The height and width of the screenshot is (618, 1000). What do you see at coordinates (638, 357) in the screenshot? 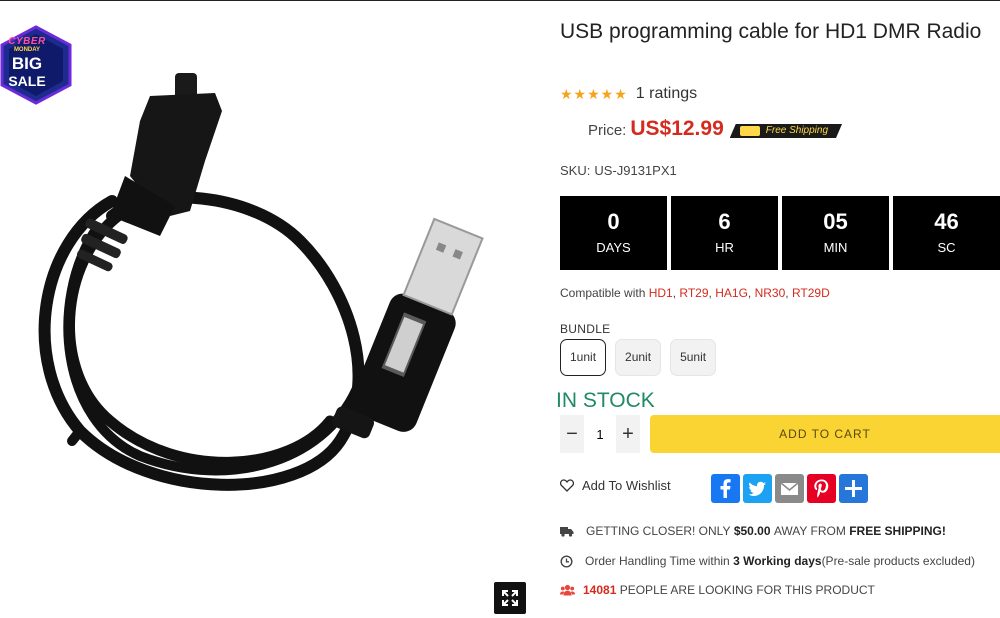
I see `bundle-option-2unit: 2unit` at bounding box center [638, 357].